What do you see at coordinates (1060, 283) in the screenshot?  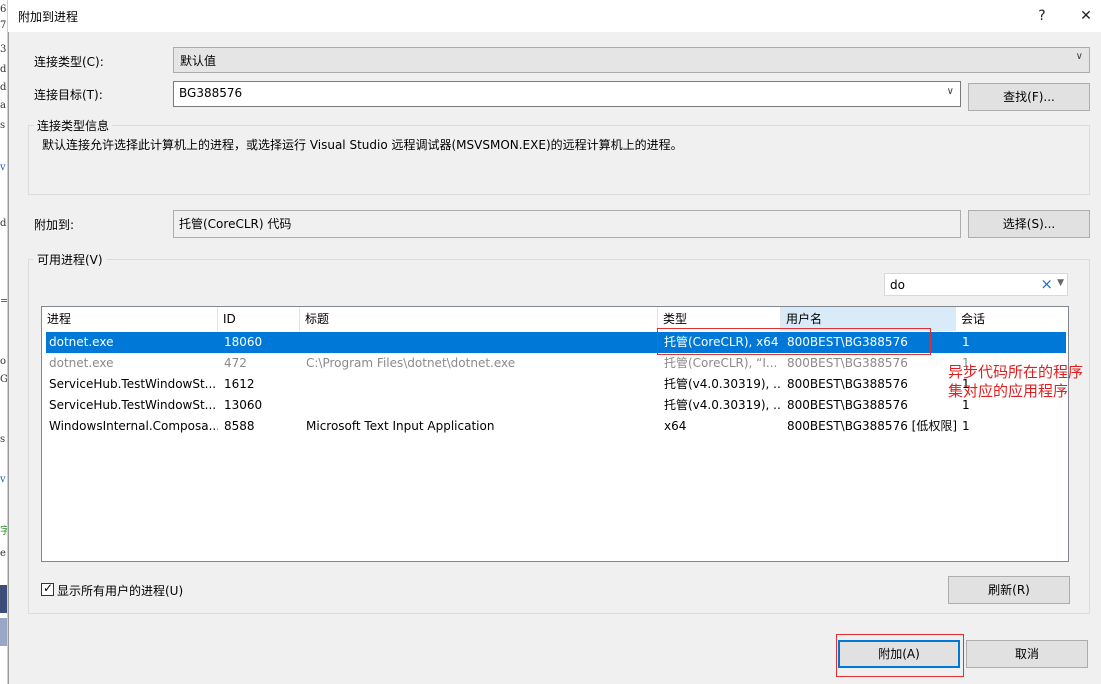 I see `dropdown-arrow-icon: ▼` at bounding box center [1060, 283].